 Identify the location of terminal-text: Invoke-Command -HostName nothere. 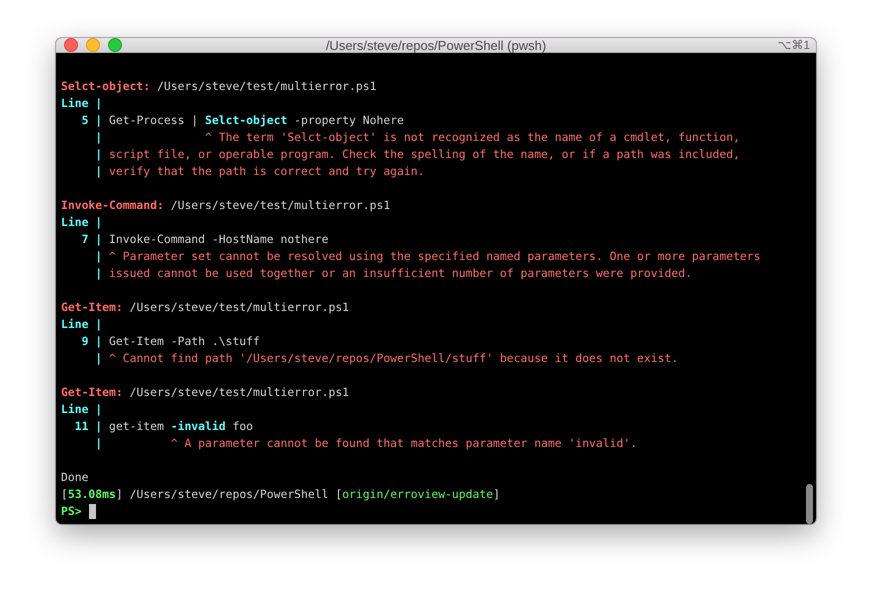
(218, 239).